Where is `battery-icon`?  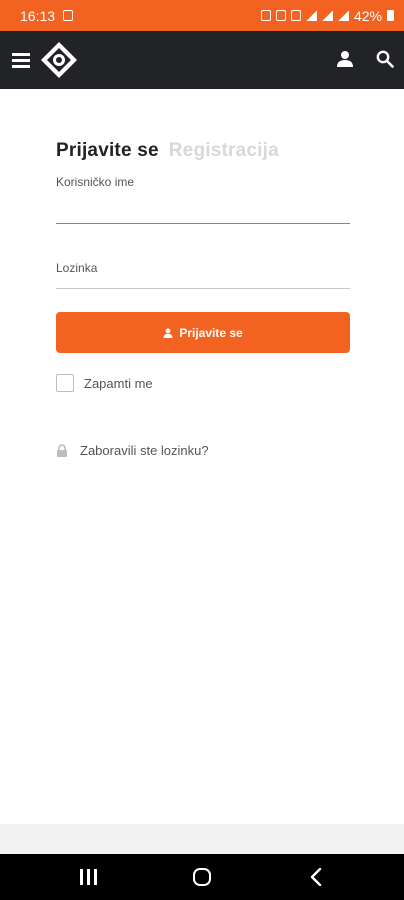
battery-icon is located at coordinates (390, 15).